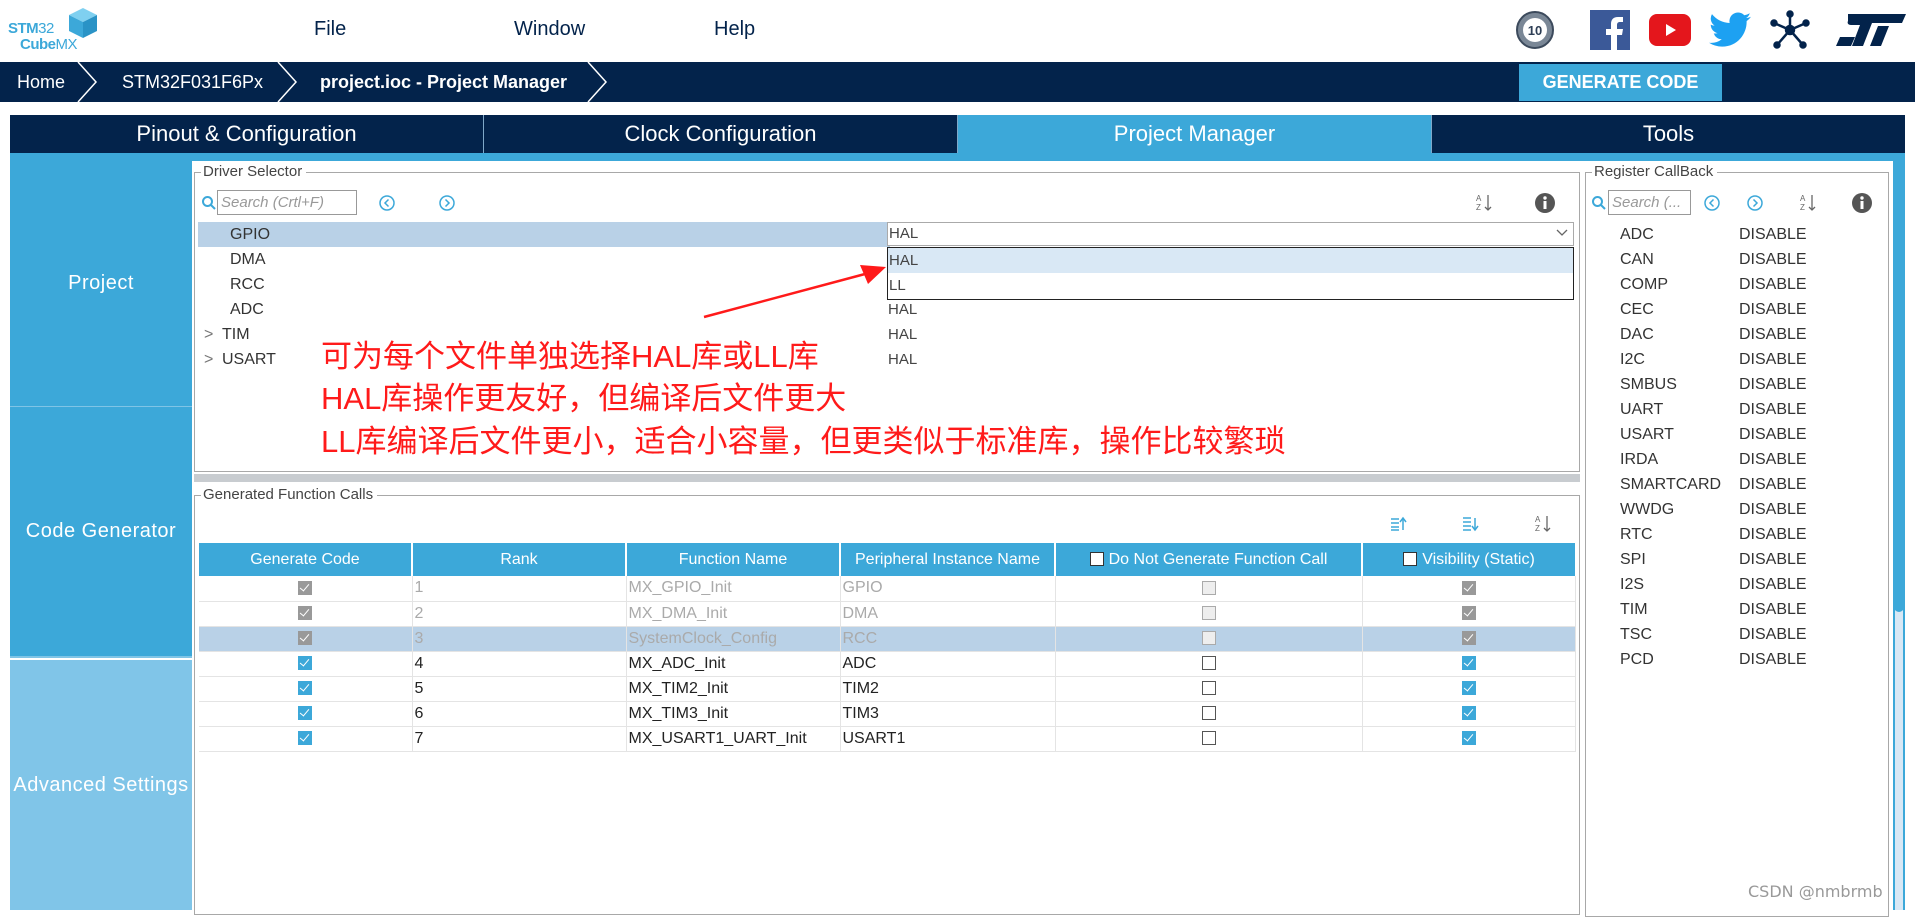  What do you see at coordinates (101, 284) in the screenshot?
I see `sidebar-item-project: Project` at bounding box center [101, 284].